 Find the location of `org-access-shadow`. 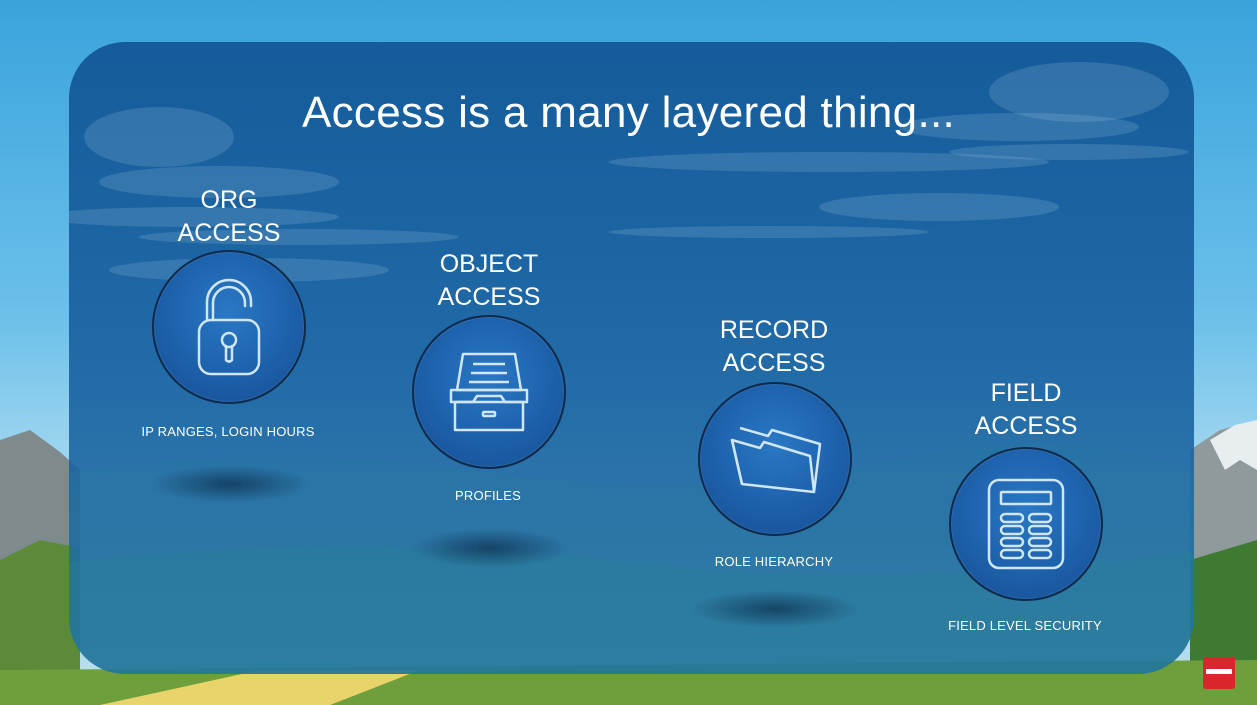

org-access-shadow is located at coordinates (230, 484).